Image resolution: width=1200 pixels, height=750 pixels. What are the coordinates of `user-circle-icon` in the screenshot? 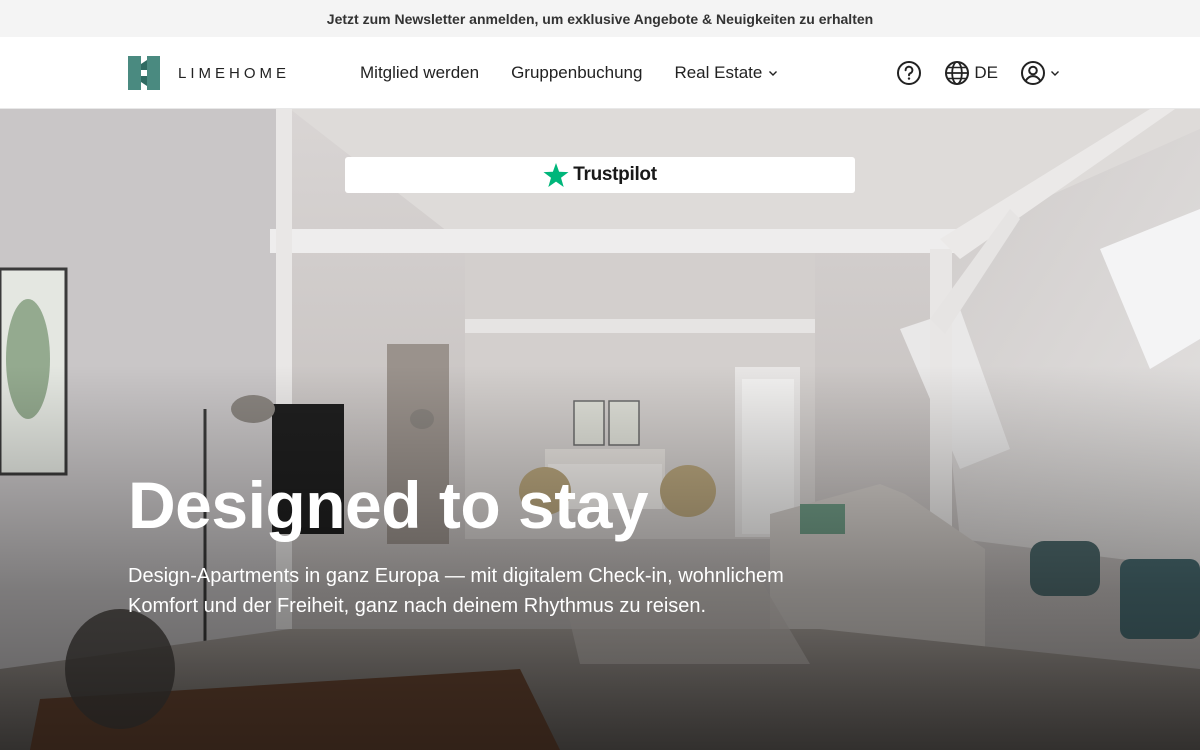 It's located at (1033, 73).